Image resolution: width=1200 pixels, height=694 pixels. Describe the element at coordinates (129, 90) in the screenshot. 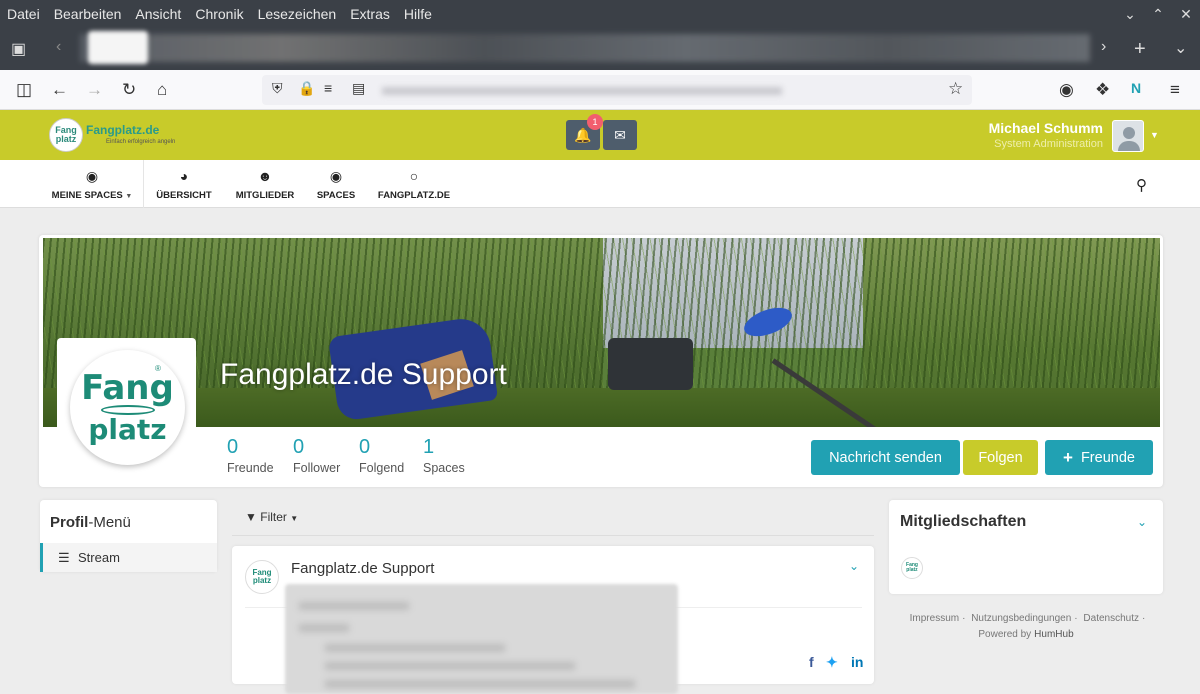

I see `reload-icon: ↻` at that location.